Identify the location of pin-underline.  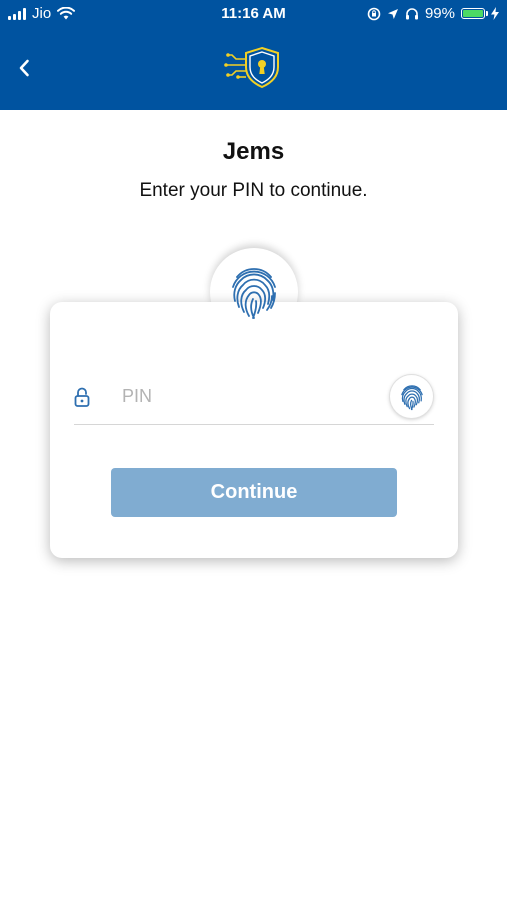
(254, 424).